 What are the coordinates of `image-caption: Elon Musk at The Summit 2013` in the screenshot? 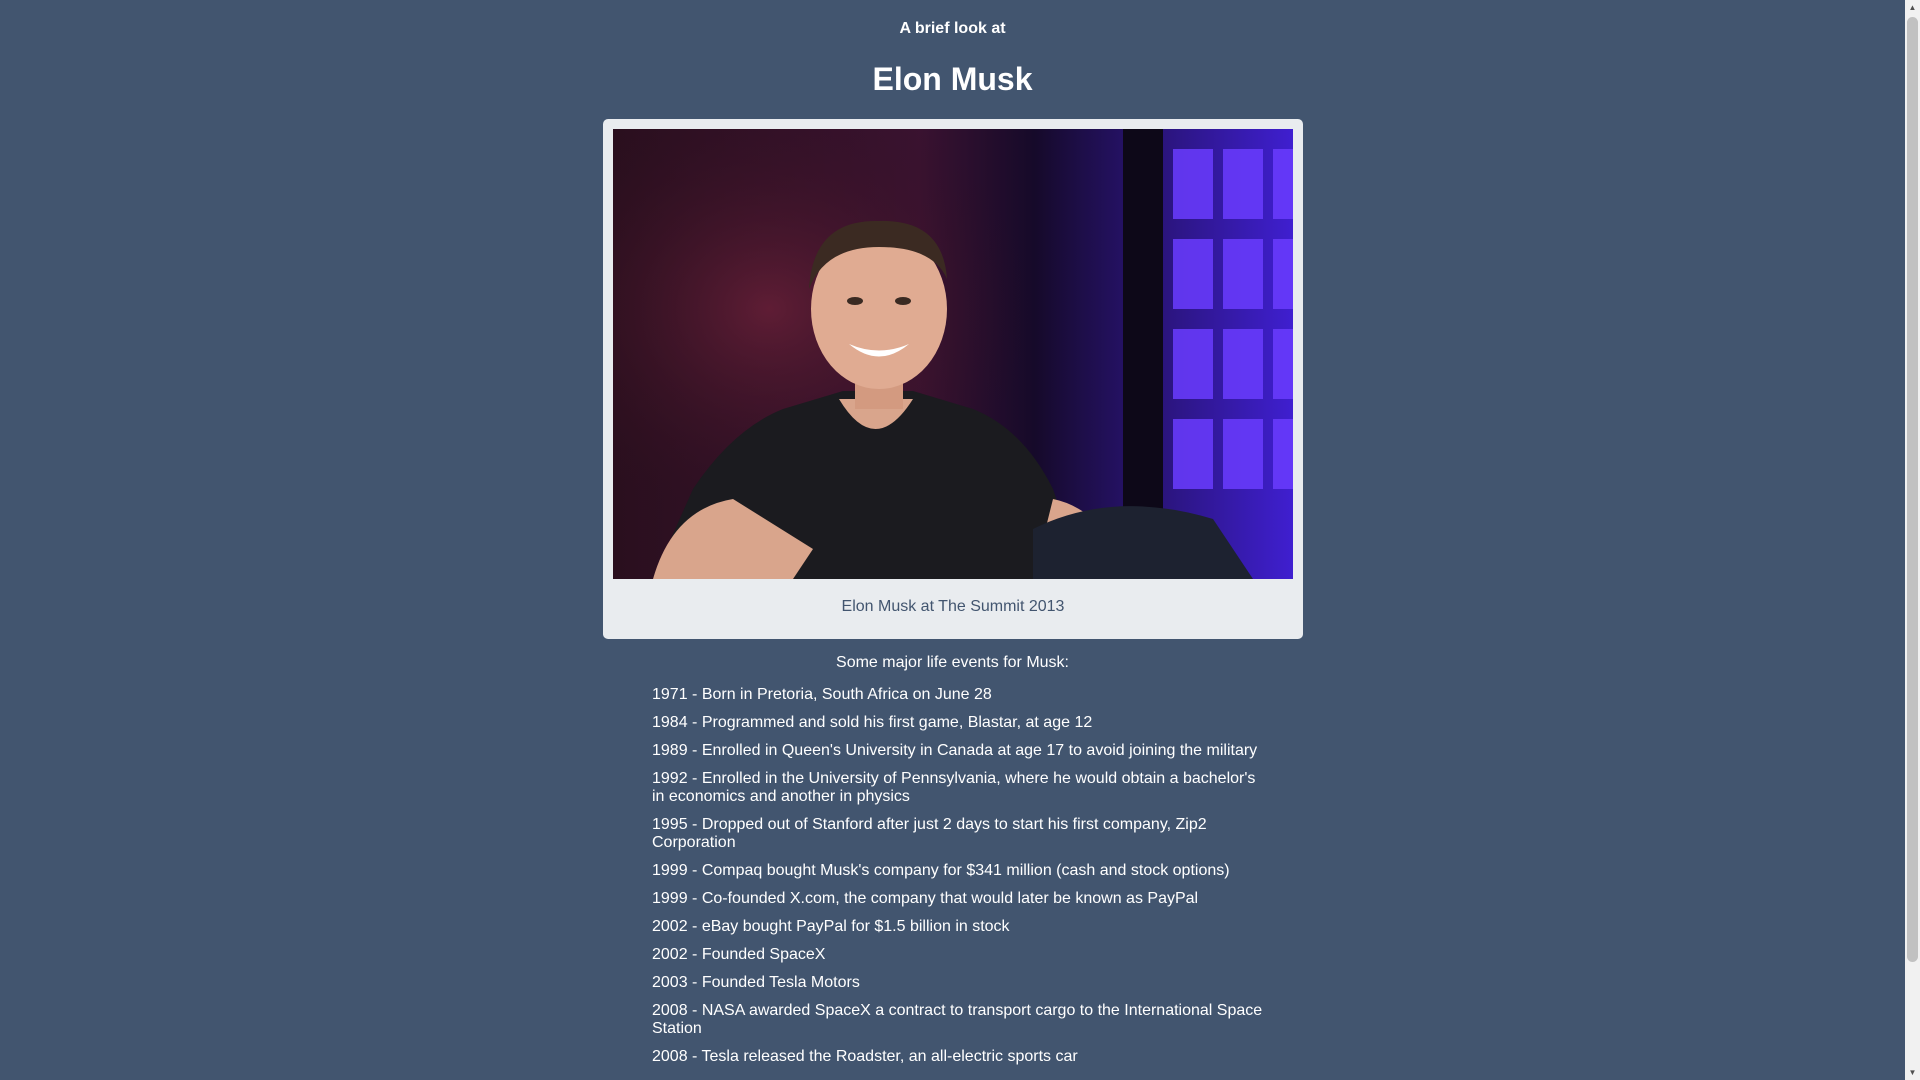 It's located at (953, 606).